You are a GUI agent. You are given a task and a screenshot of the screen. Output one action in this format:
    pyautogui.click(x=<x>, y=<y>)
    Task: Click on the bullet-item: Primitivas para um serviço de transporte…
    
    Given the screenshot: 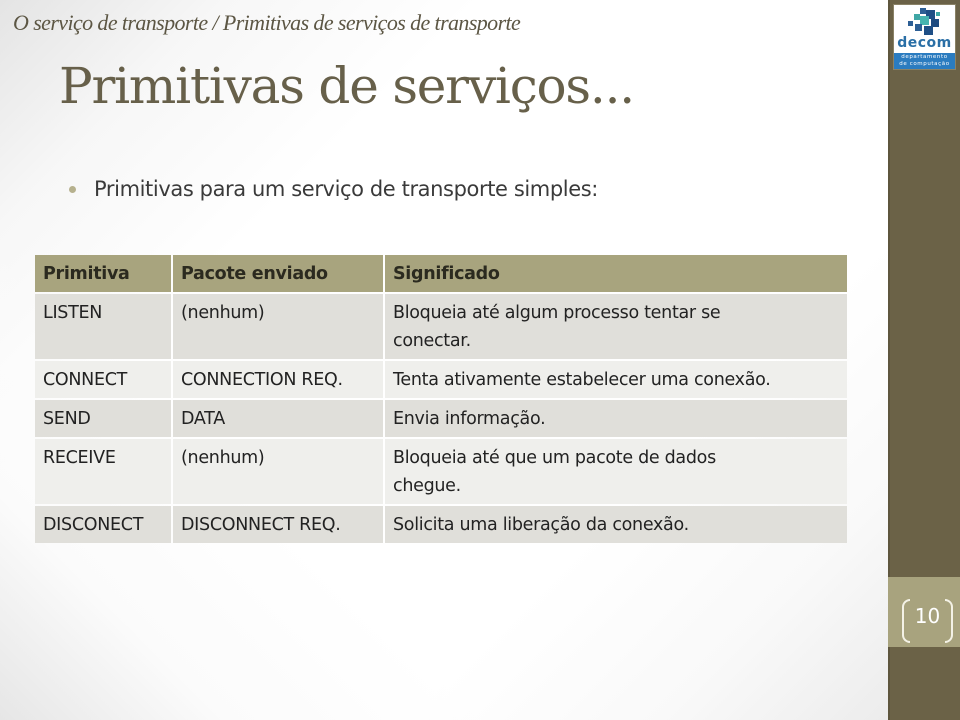 What is the action you would take?
    pyautogui.click(x=333, y=189)
    